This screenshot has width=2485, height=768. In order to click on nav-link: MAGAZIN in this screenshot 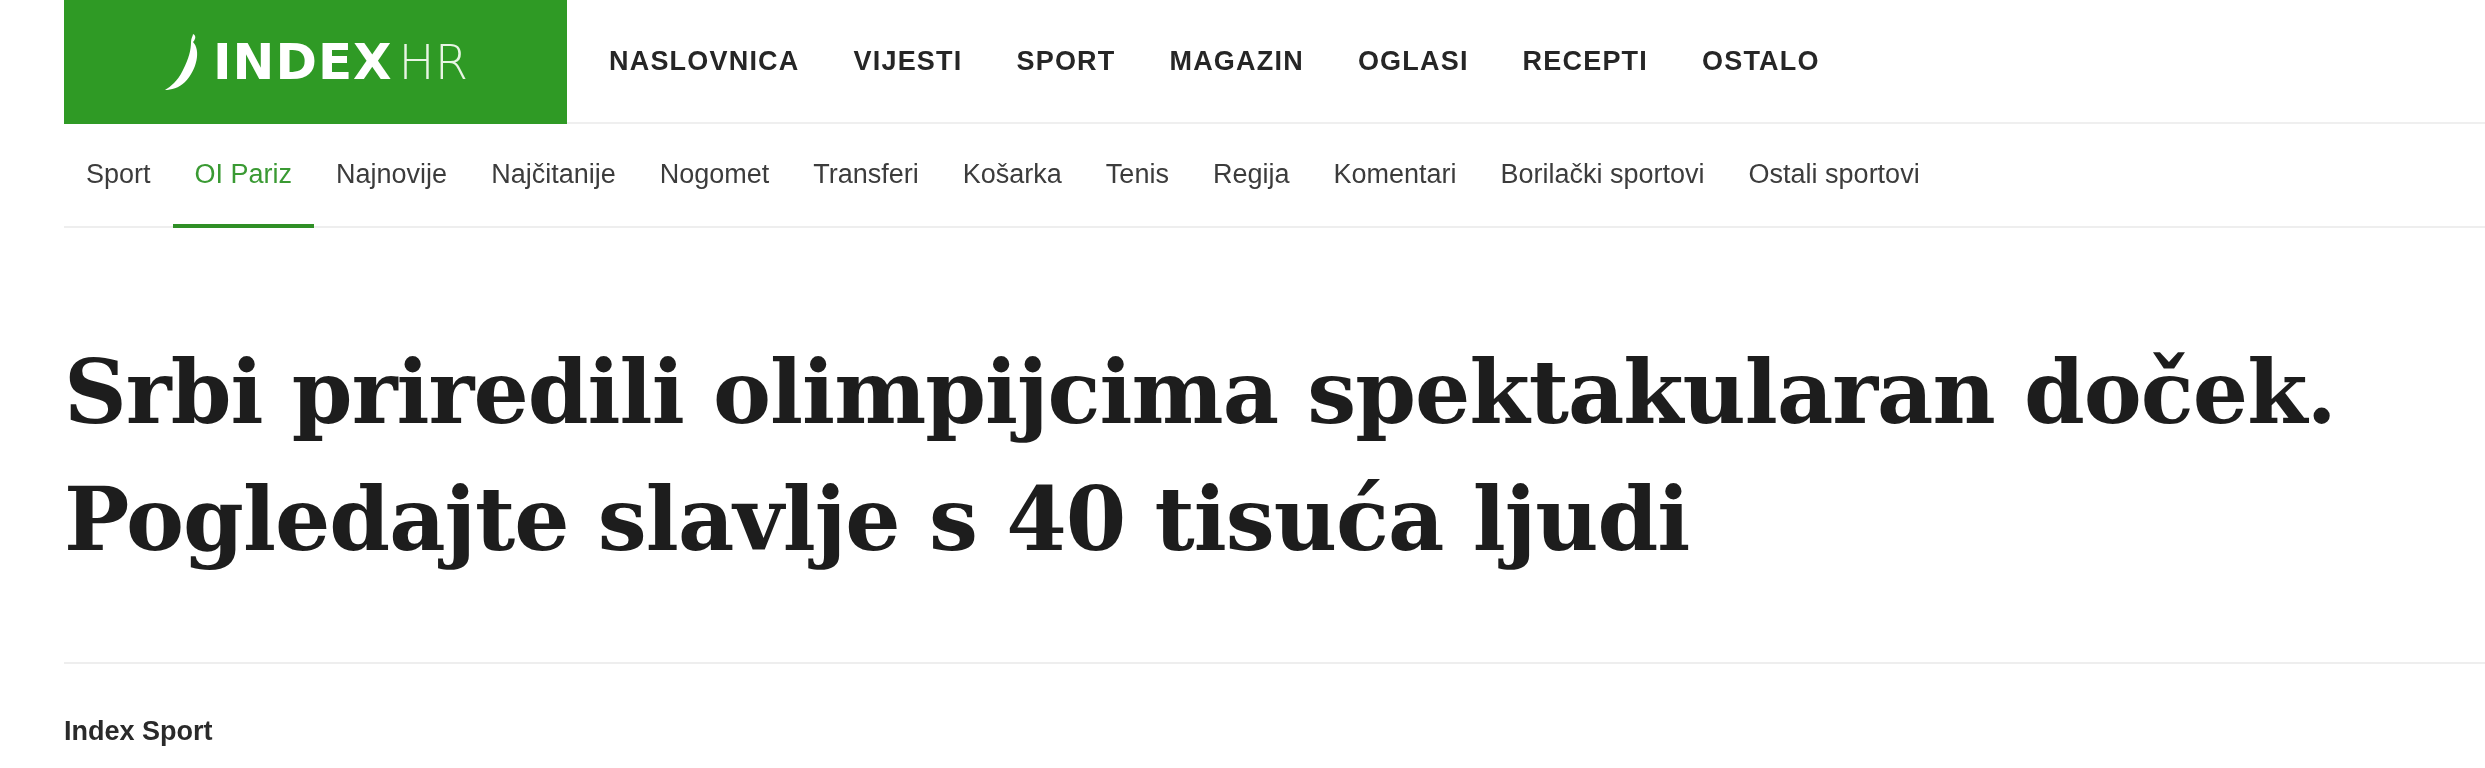, I will do `click(1236, 61)`.